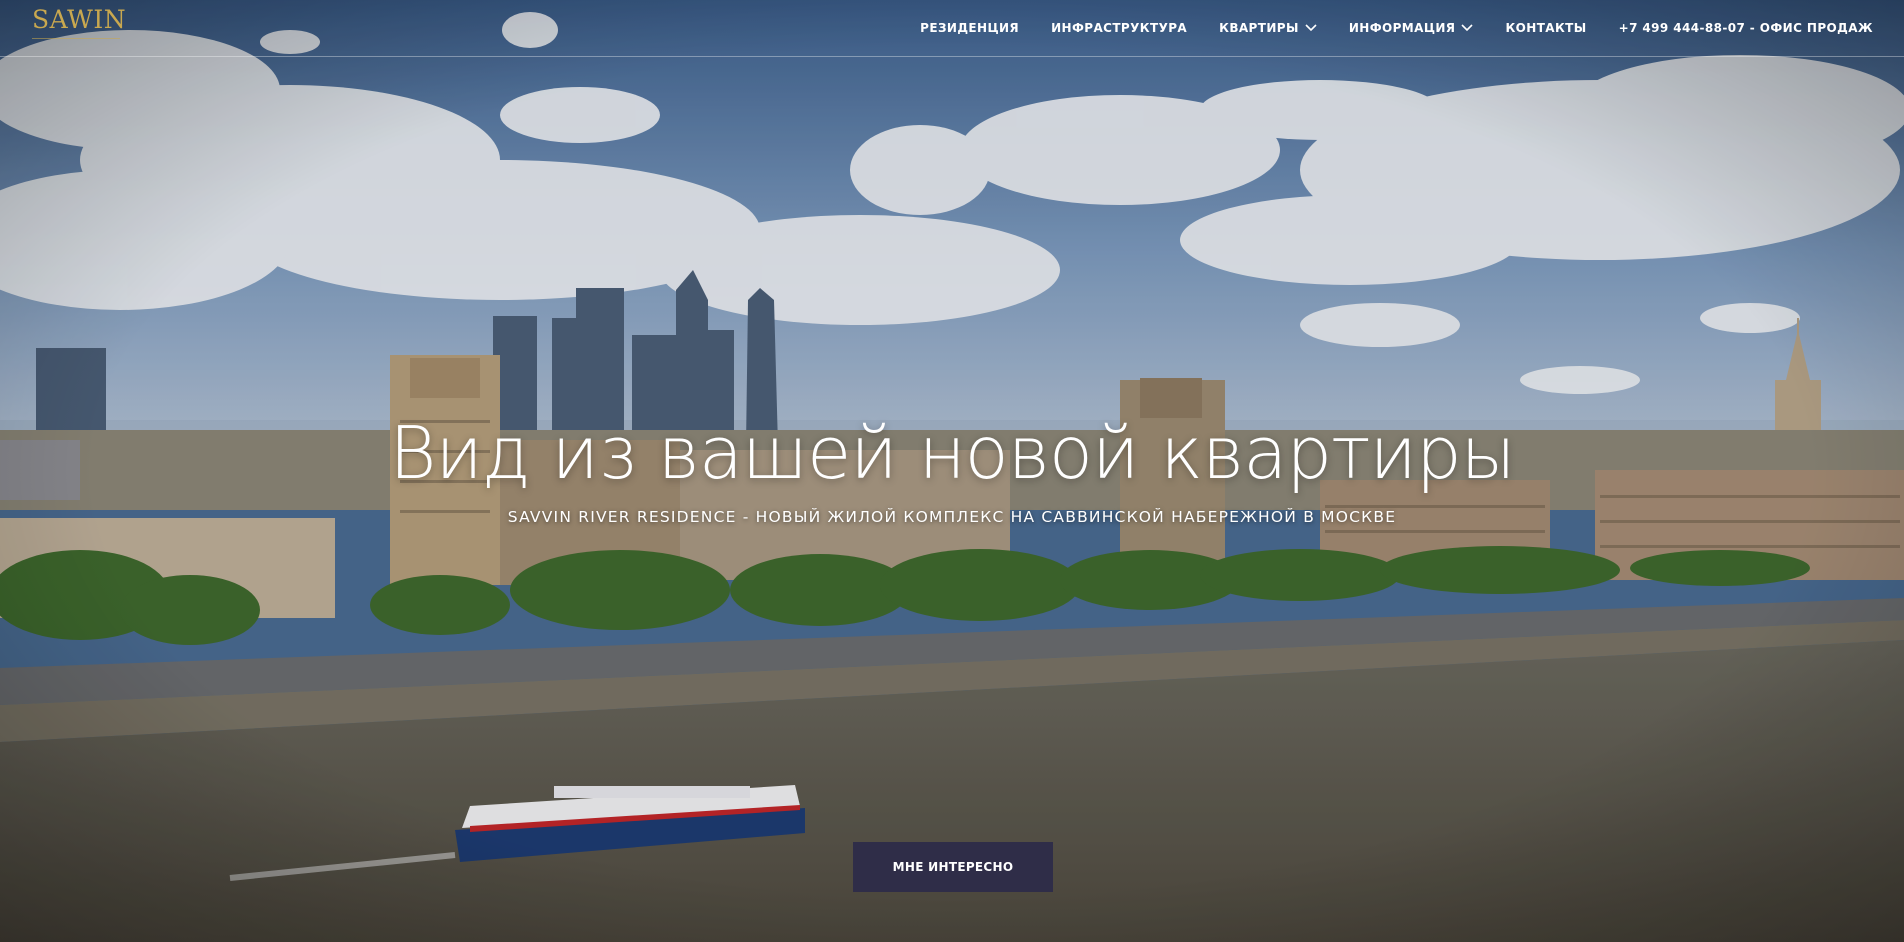  I want to click on phone-label: +7 499 444-88-07 - ОФИС ПРОДАЖ, so click(1745, 28).